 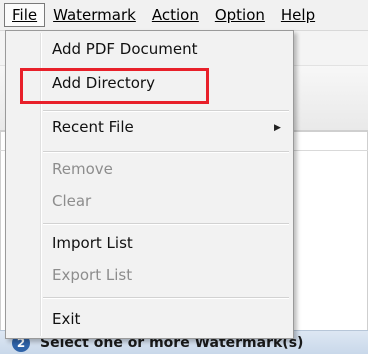 What do you see at coordinates (298, 15) in the screenshot?
I see `menu-help: Help` at bounding box center [298, 15].